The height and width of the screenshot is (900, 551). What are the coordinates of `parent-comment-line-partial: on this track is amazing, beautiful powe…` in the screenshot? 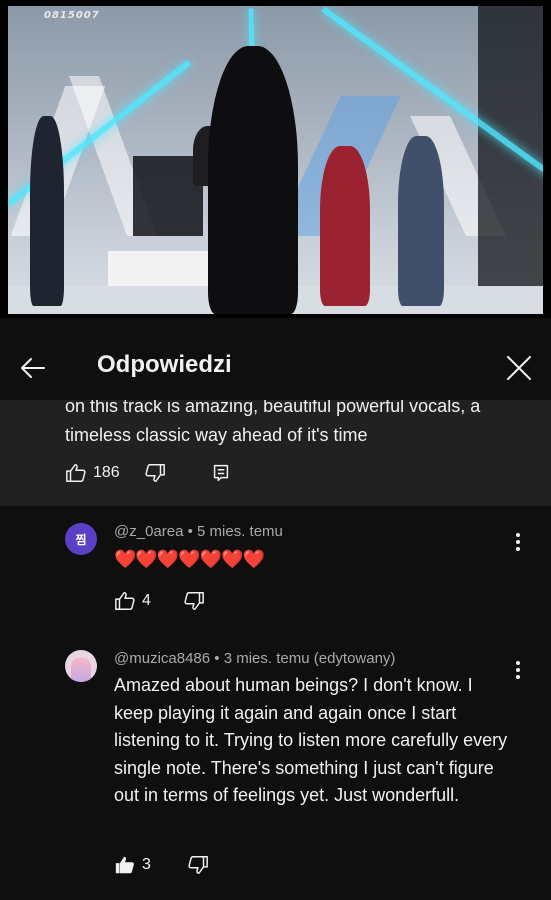 It's located at (273, 408).